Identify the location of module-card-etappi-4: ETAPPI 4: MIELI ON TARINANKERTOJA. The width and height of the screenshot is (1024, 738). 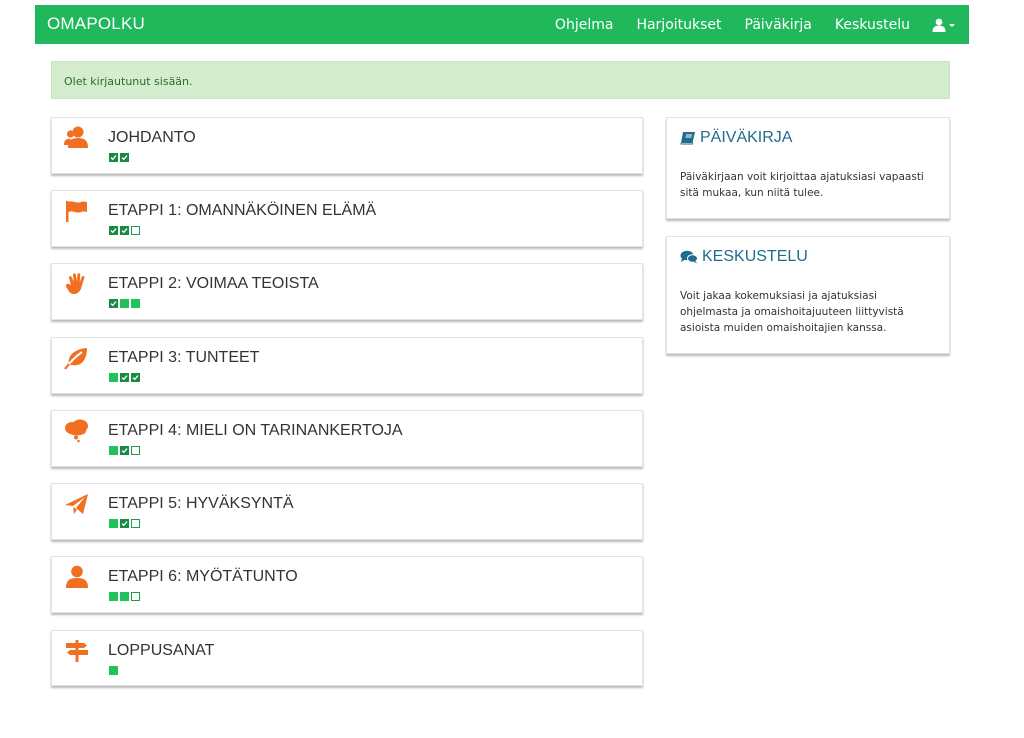
(347, 438).